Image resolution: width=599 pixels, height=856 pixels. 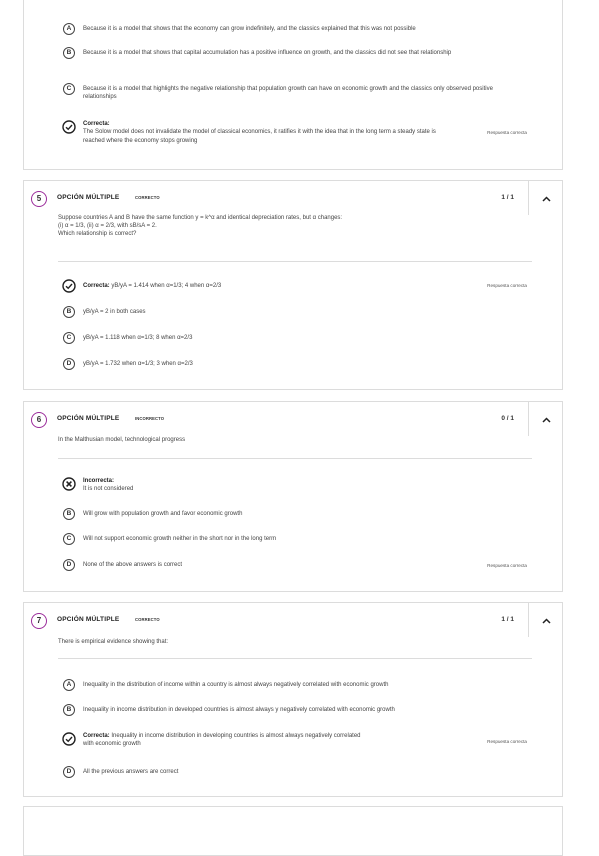 I want to click on answer-text-continued: with economic growth, so click(x=112, y=744).